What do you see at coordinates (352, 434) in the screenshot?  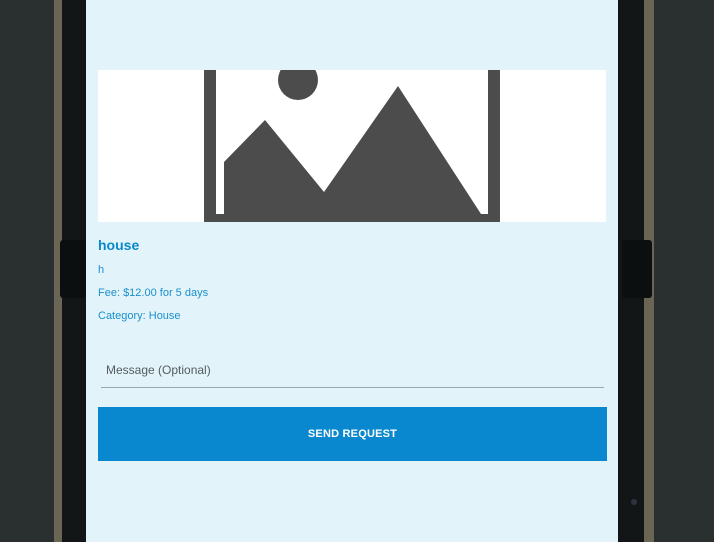 I see `send-request-button: SEND REQUEST` at bounding box center [352, 434].